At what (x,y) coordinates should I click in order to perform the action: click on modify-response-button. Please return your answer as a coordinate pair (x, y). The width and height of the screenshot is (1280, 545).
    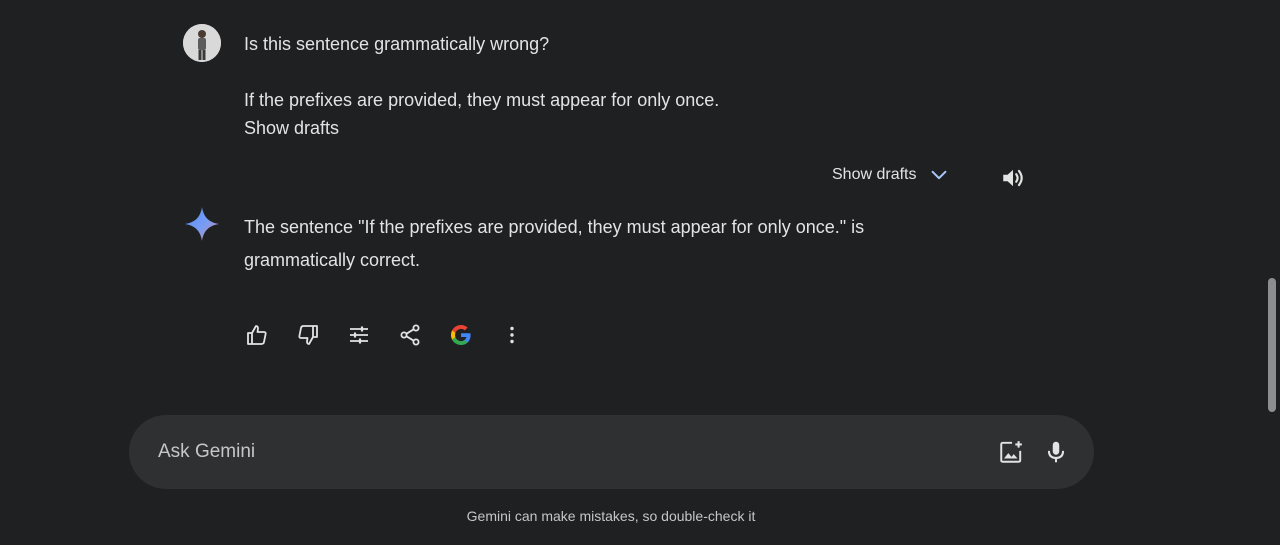
    Looking at the image, I should click on (359, 335).